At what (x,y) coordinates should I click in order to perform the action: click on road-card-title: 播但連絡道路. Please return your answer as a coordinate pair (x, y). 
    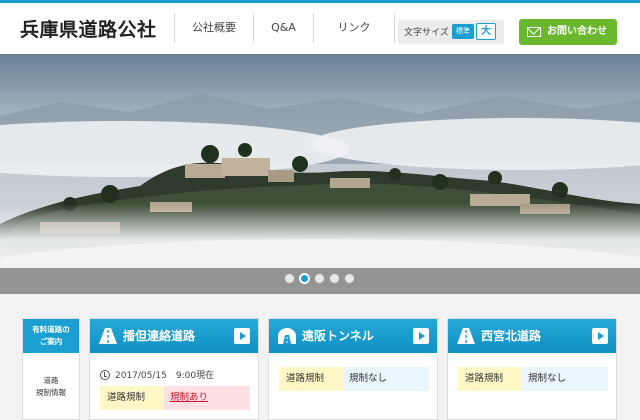
    Looking at the image, I should click on (159, 336).